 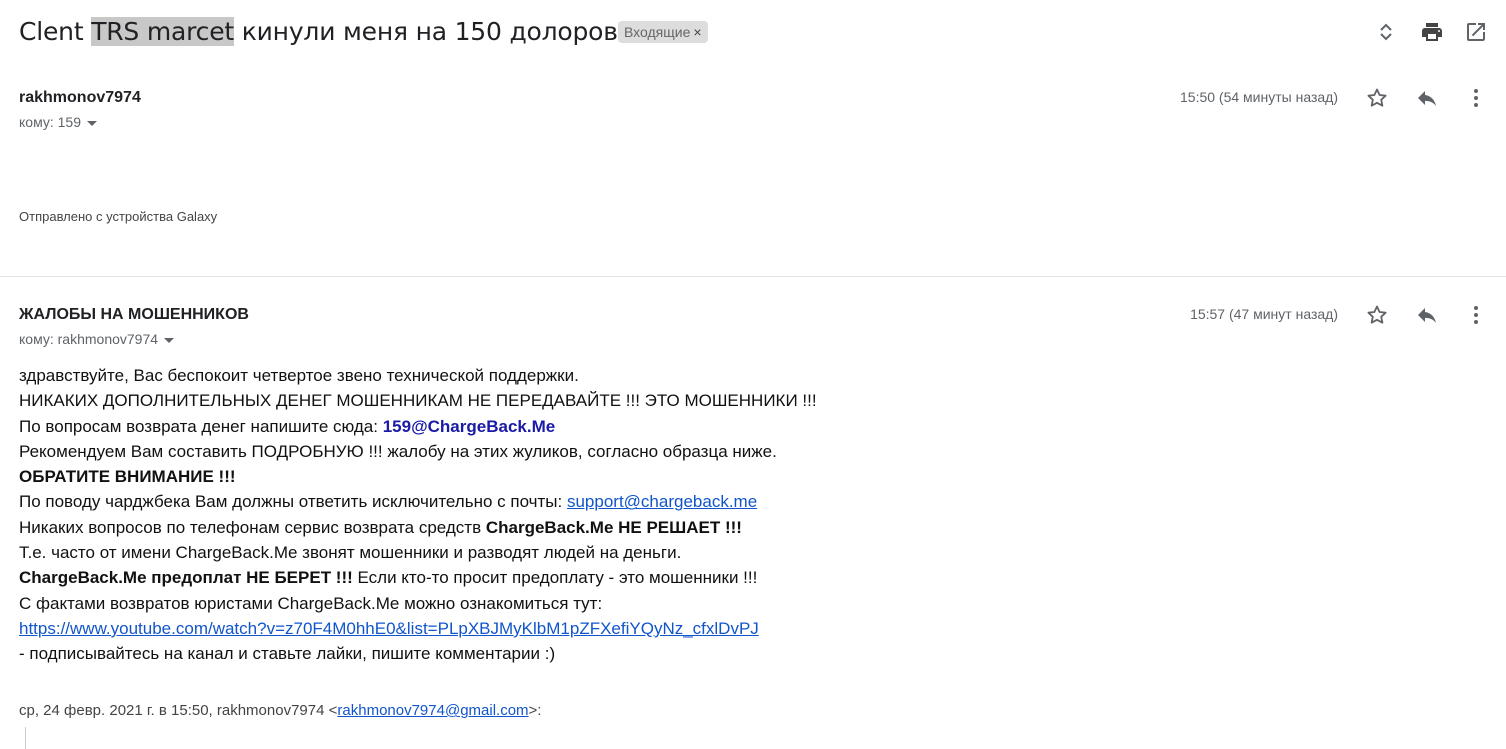 What do you see at coordinates (162, 31) in the screenshot?
I see `subject-highlight: TRS marcet` at bounding box center [162, 31].